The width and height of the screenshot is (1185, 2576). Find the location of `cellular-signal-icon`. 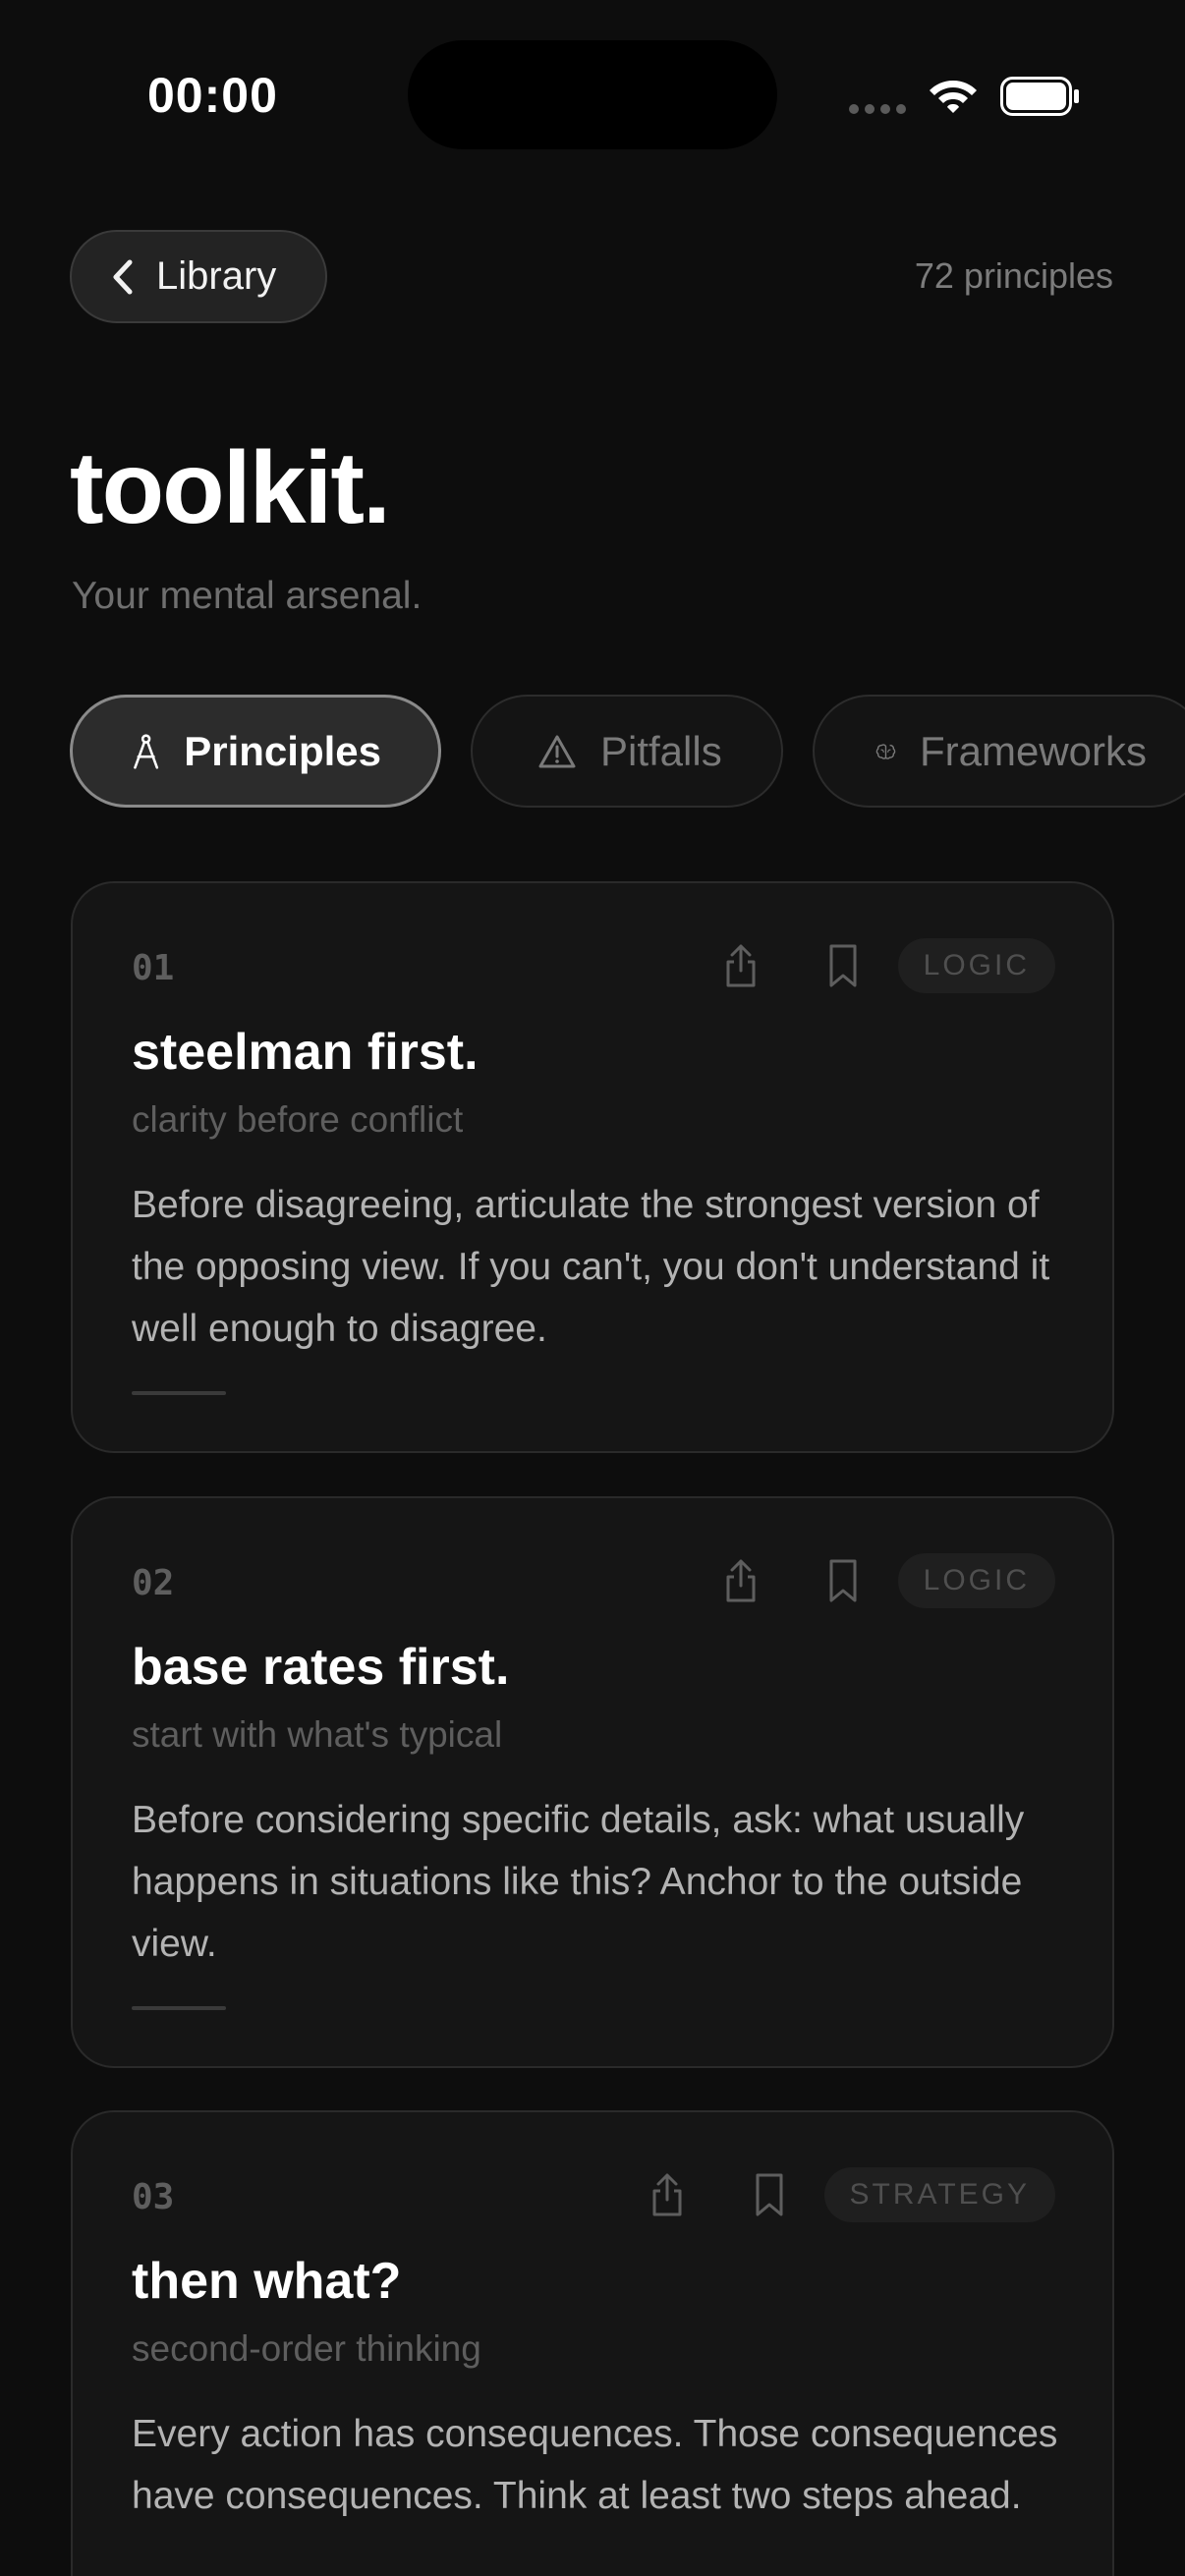

cellular-signal-icon is located at coordinates (878, 109).